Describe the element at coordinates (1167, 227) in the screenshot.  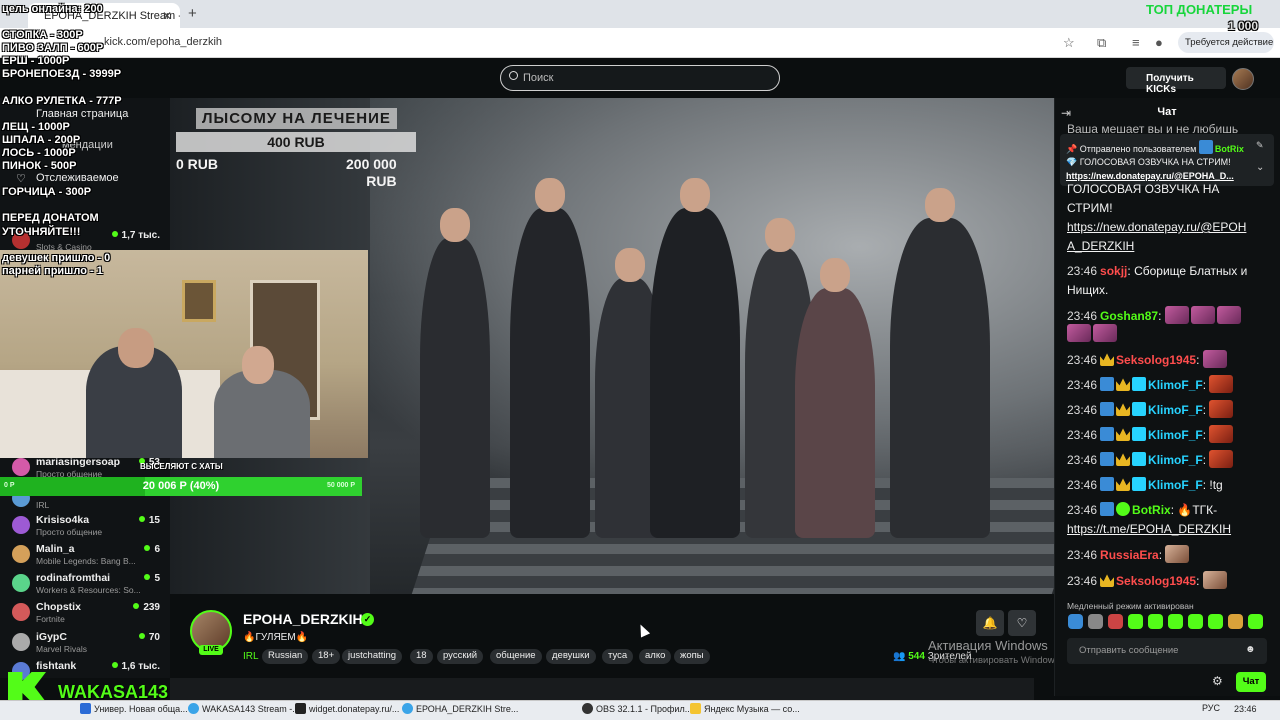
I see `chat-link: https://new.donatepay.ru/@EPOH` at that location.